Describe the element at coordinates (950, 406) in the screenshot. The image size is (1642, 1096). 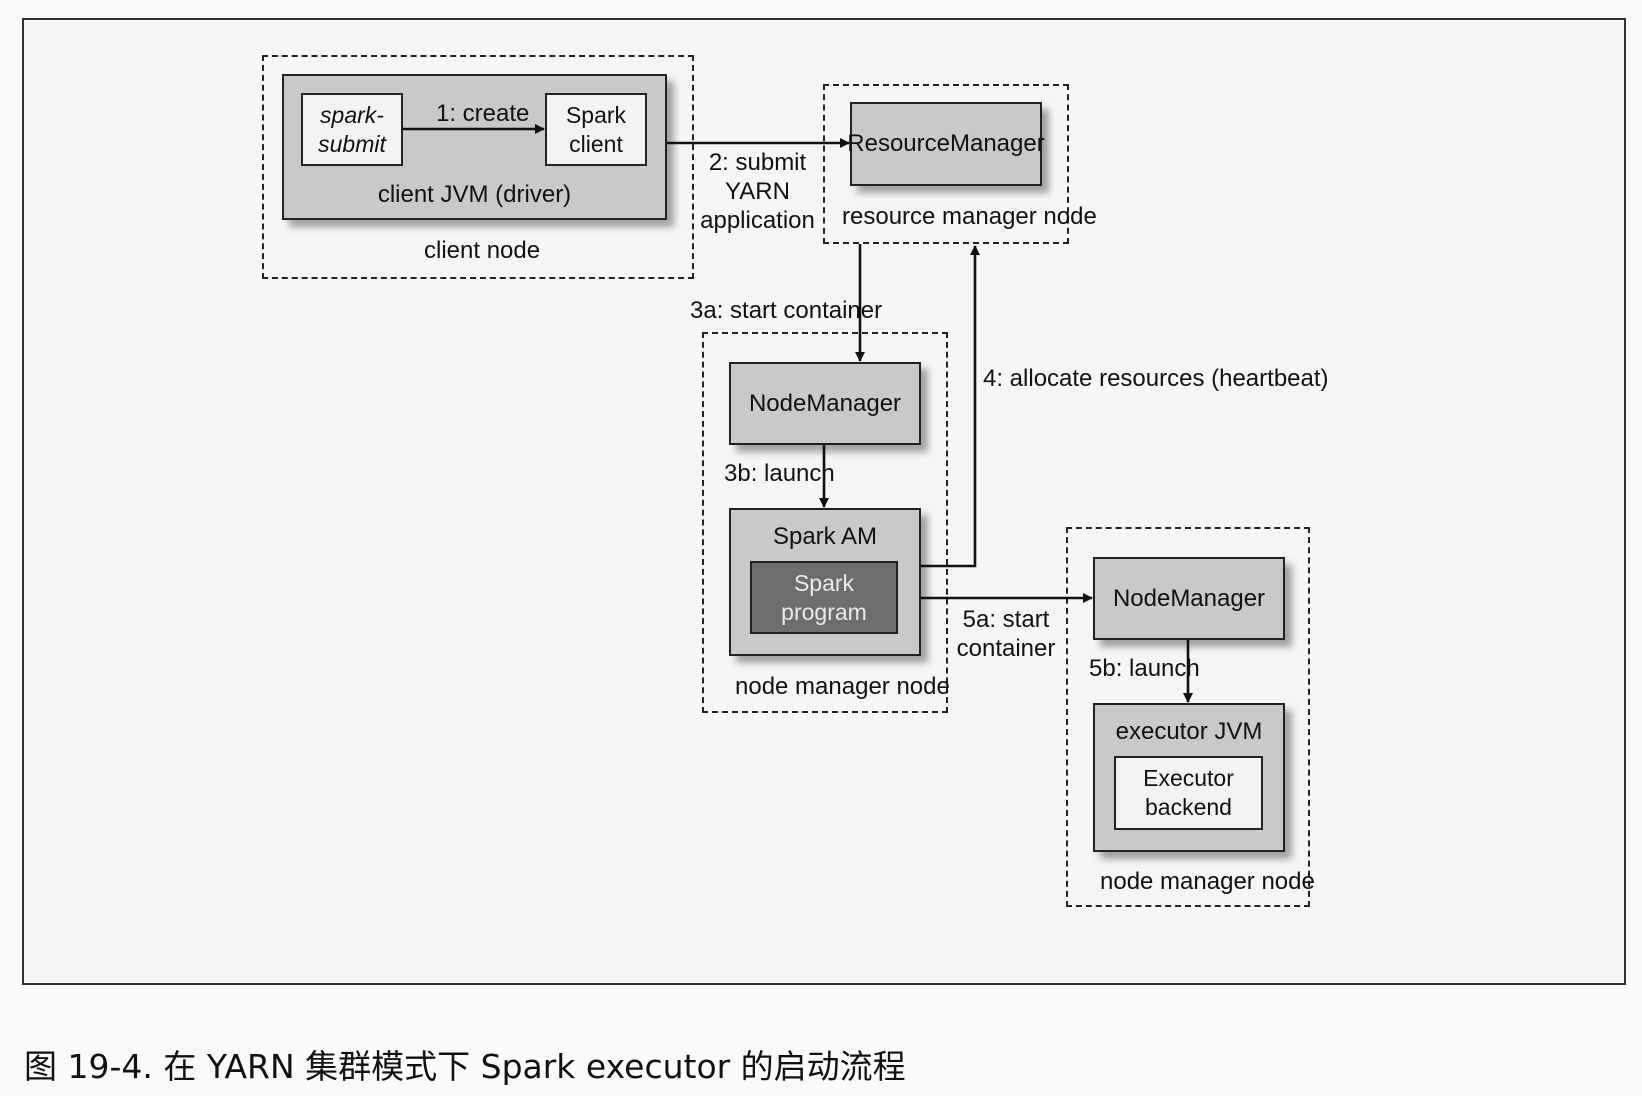
I see `arrow-allocate` at that location.